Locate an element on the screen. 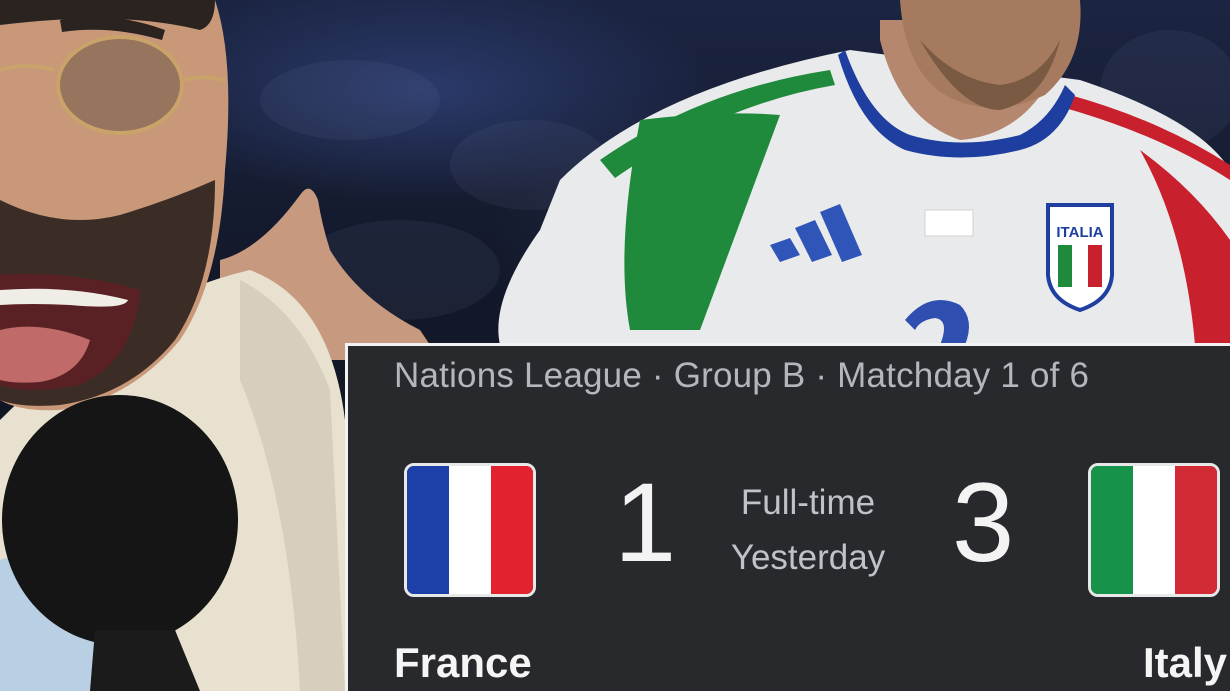 The image size is (1230, 691). home-score: 1 is located at coordinates (645, 522).